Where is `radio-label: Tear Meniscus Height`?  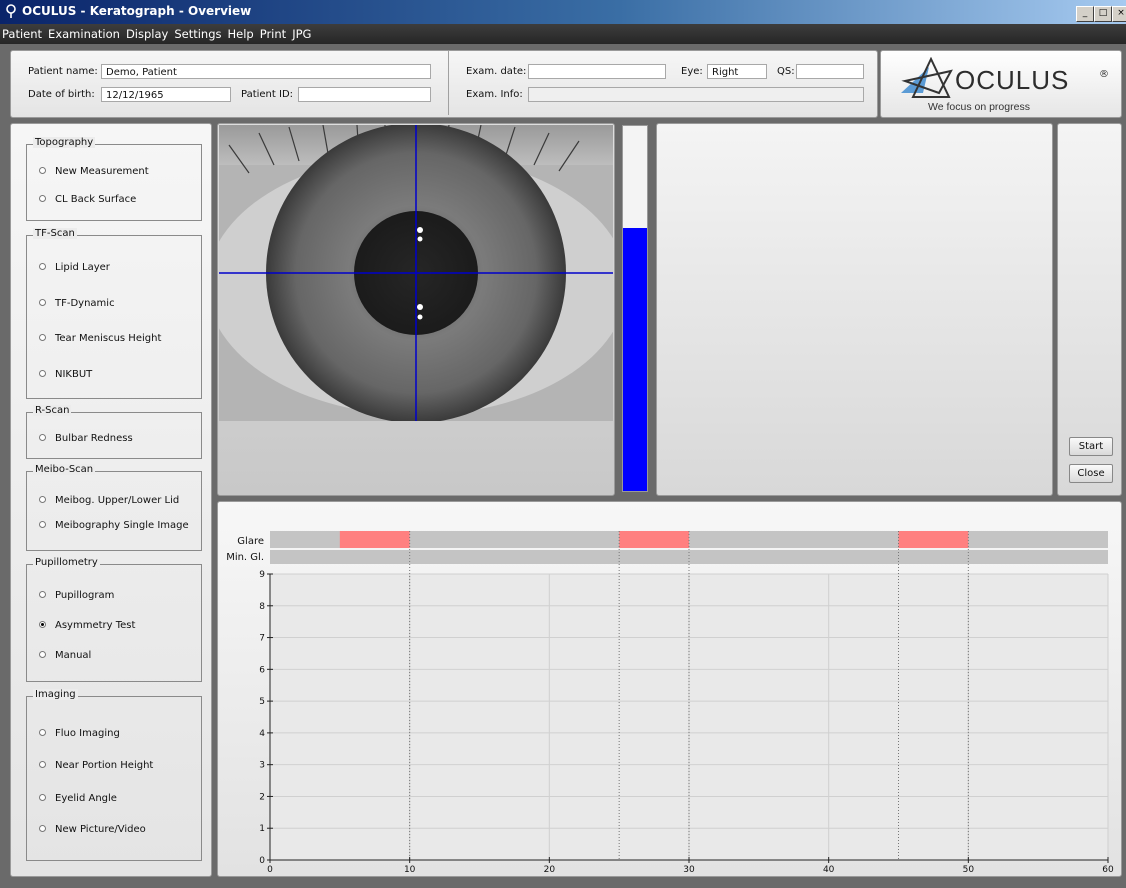
radio-label: Tear Meniscus Height is located at coordinates (108, 338).